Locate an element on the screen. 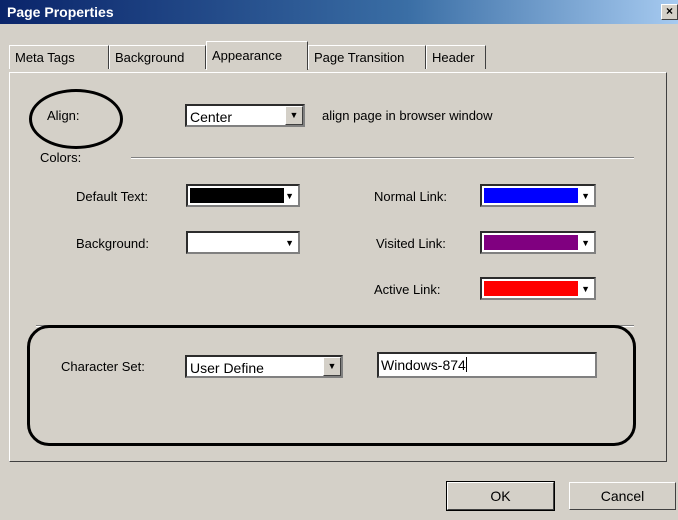 The width and height of the screenshot is (678, 520). default-text-swatch is located at coordinates (237, 195).